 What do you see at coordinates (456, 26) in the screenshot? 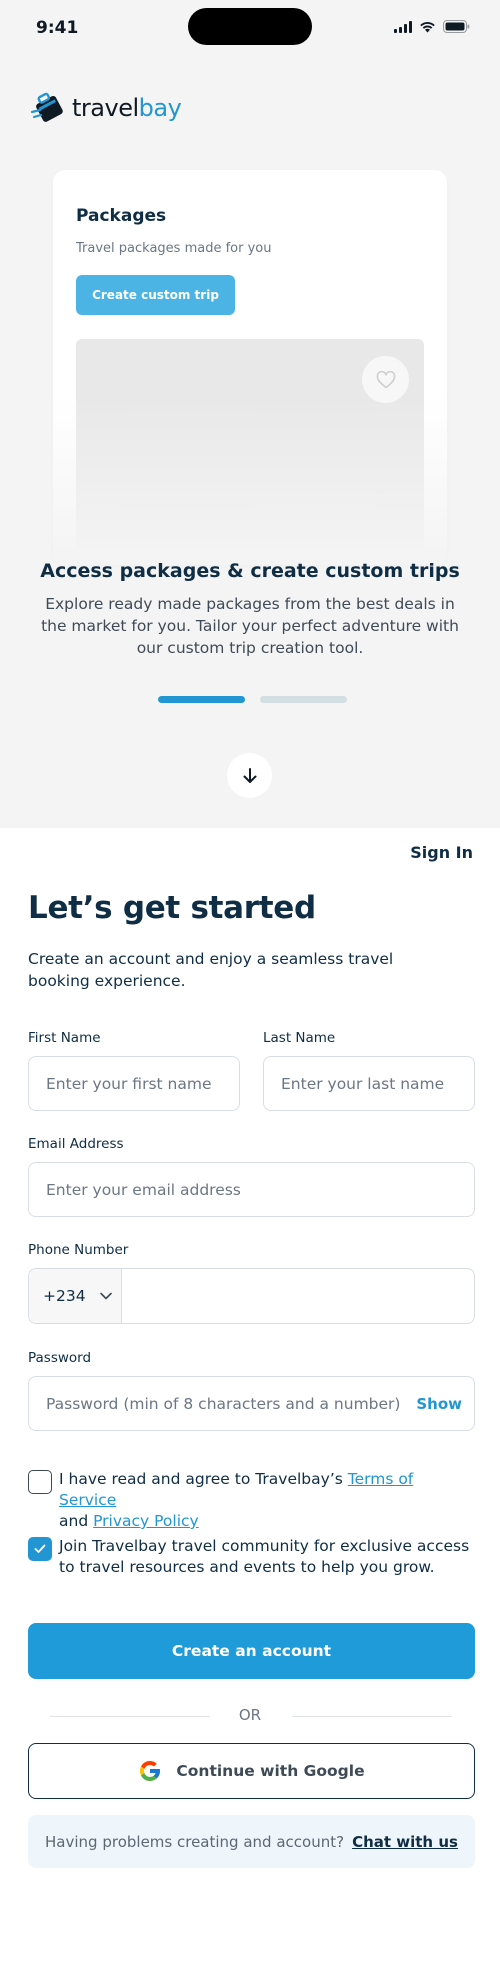
I see `battery-icon` at bounding box center [456, 26].